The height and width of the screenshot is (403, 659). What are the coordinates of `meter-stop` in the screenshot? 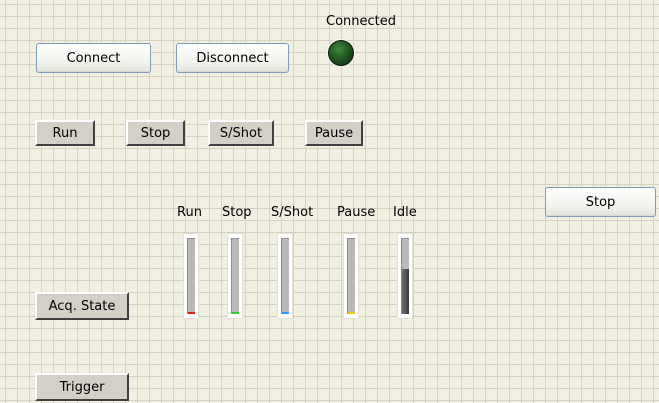 It's located at (235, 276).